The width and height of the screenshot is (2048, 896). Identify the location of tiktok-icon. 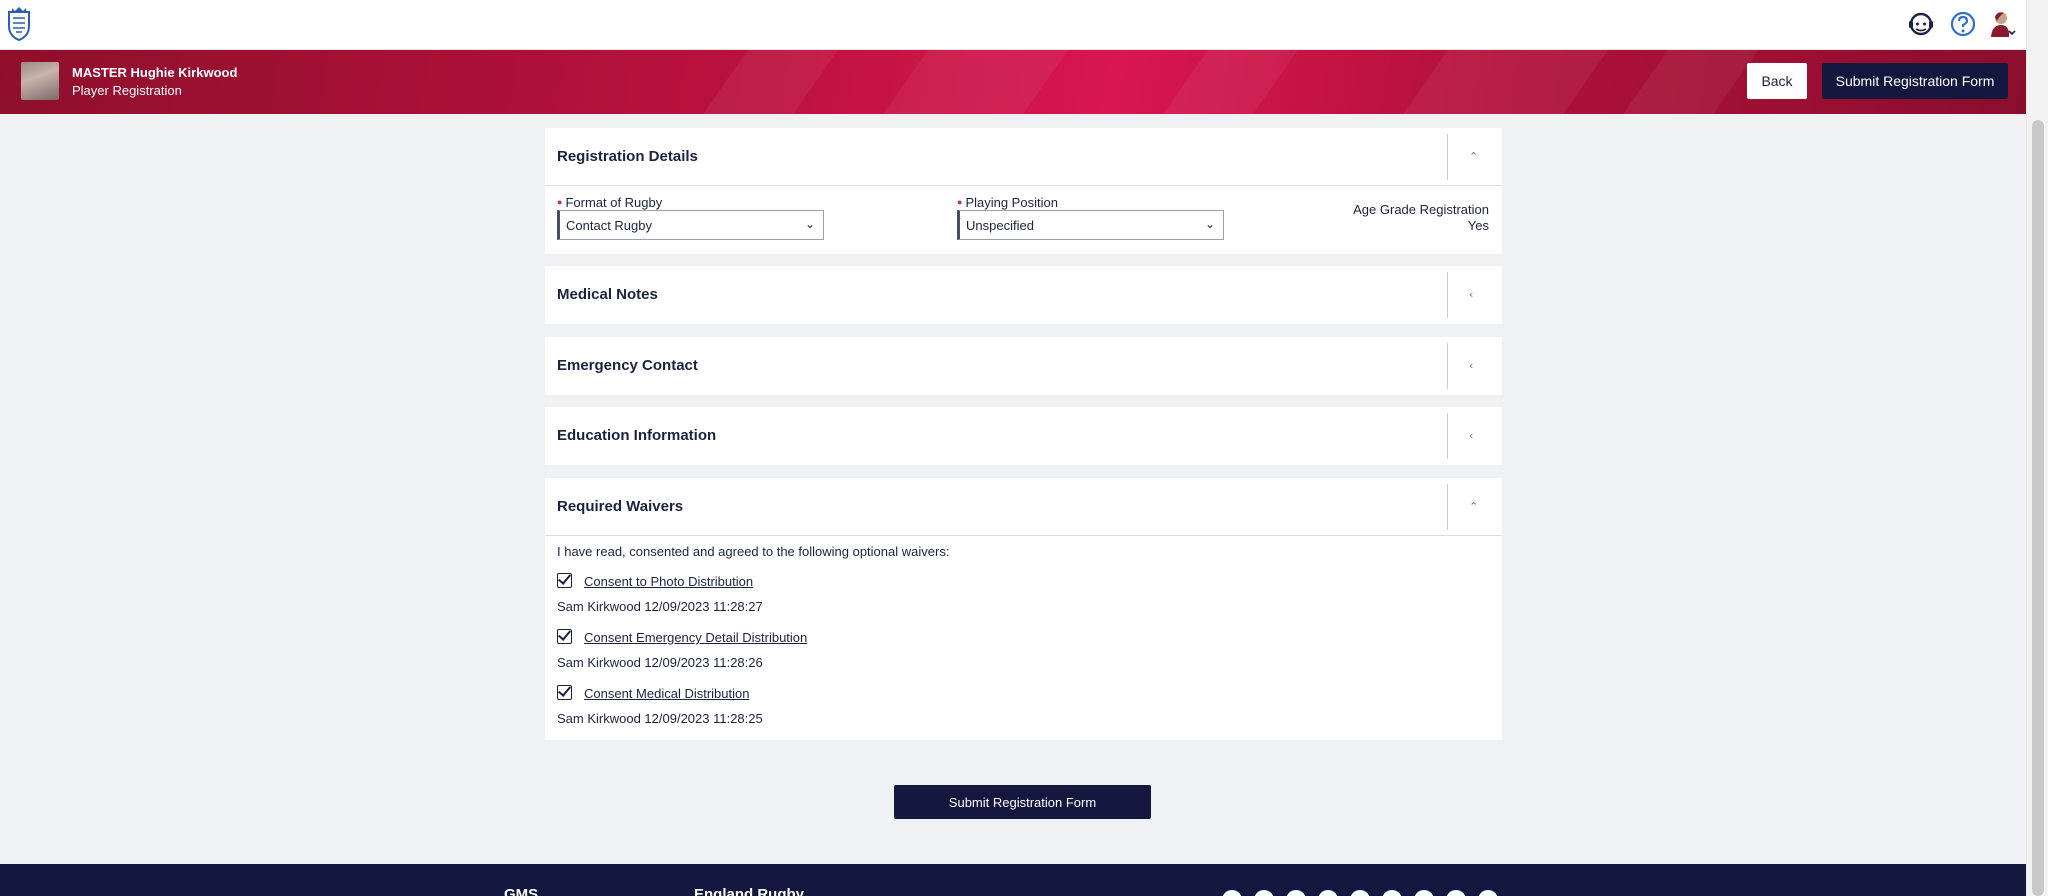
(1488, 893).